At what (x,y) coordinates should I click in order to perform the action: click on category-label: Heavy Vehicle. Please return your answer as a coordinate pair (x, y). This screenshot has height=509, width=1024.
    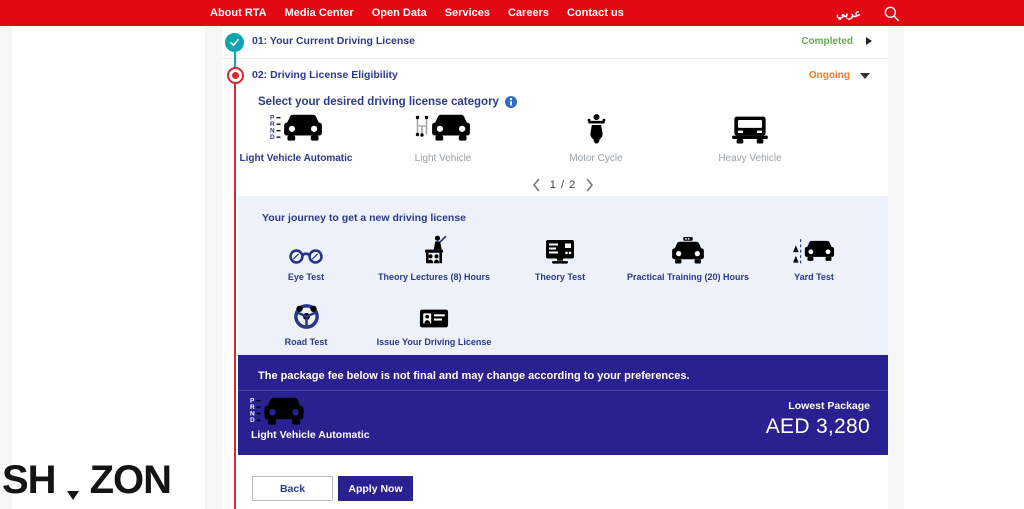
    Looking at the image, I should click on (750, 158).